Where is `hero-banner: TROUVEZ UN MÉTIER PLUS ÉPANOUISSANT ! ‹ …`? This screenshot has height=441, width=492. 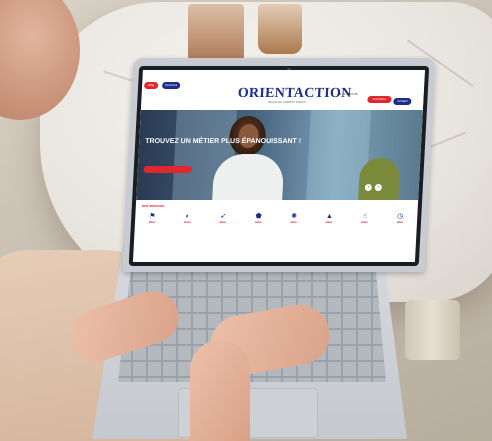
hero-banner: TROUVEZ UN MÉTIER PLUS ÉPANOUISSANT ! ‹ … is located at coordinates (279, 155).